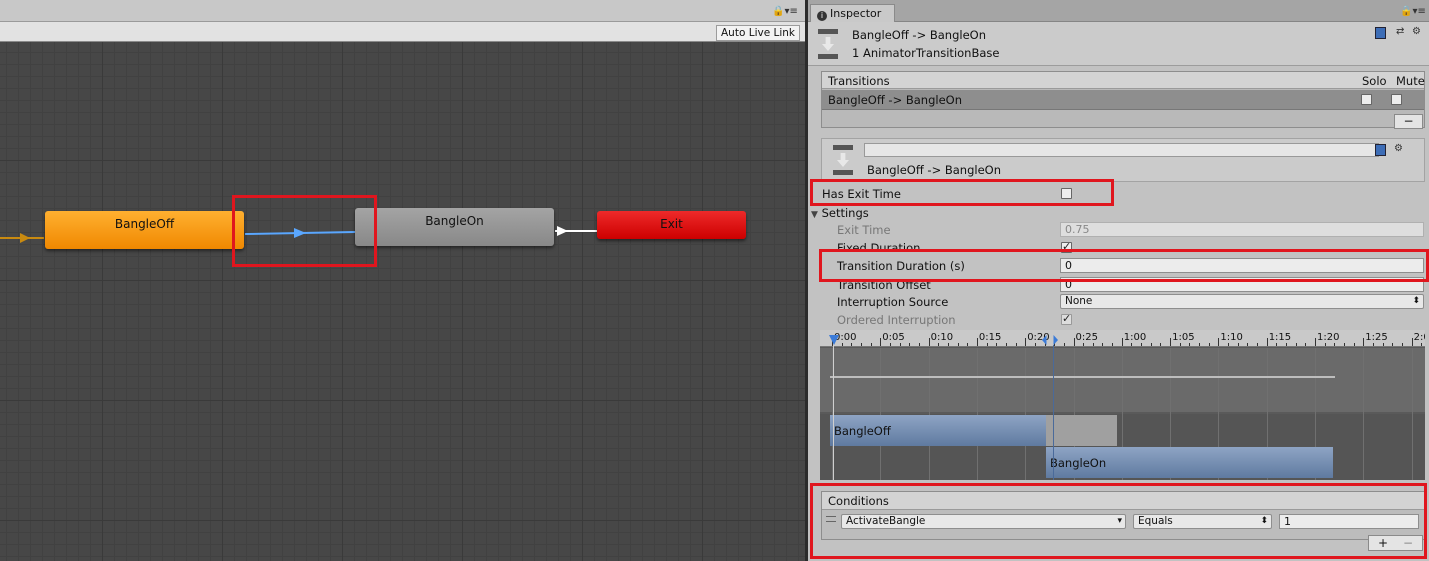 Image resolution: width=1429 pixels, height=561 pixels. Describe the element at coordinates (1366, 99) in the screenshot. I see `solo-checkbox` at that location.